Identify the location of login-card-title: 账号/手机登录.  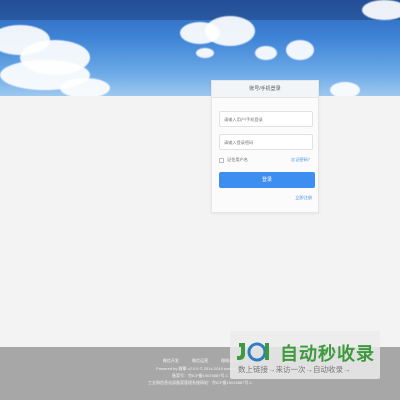
(265, 89).